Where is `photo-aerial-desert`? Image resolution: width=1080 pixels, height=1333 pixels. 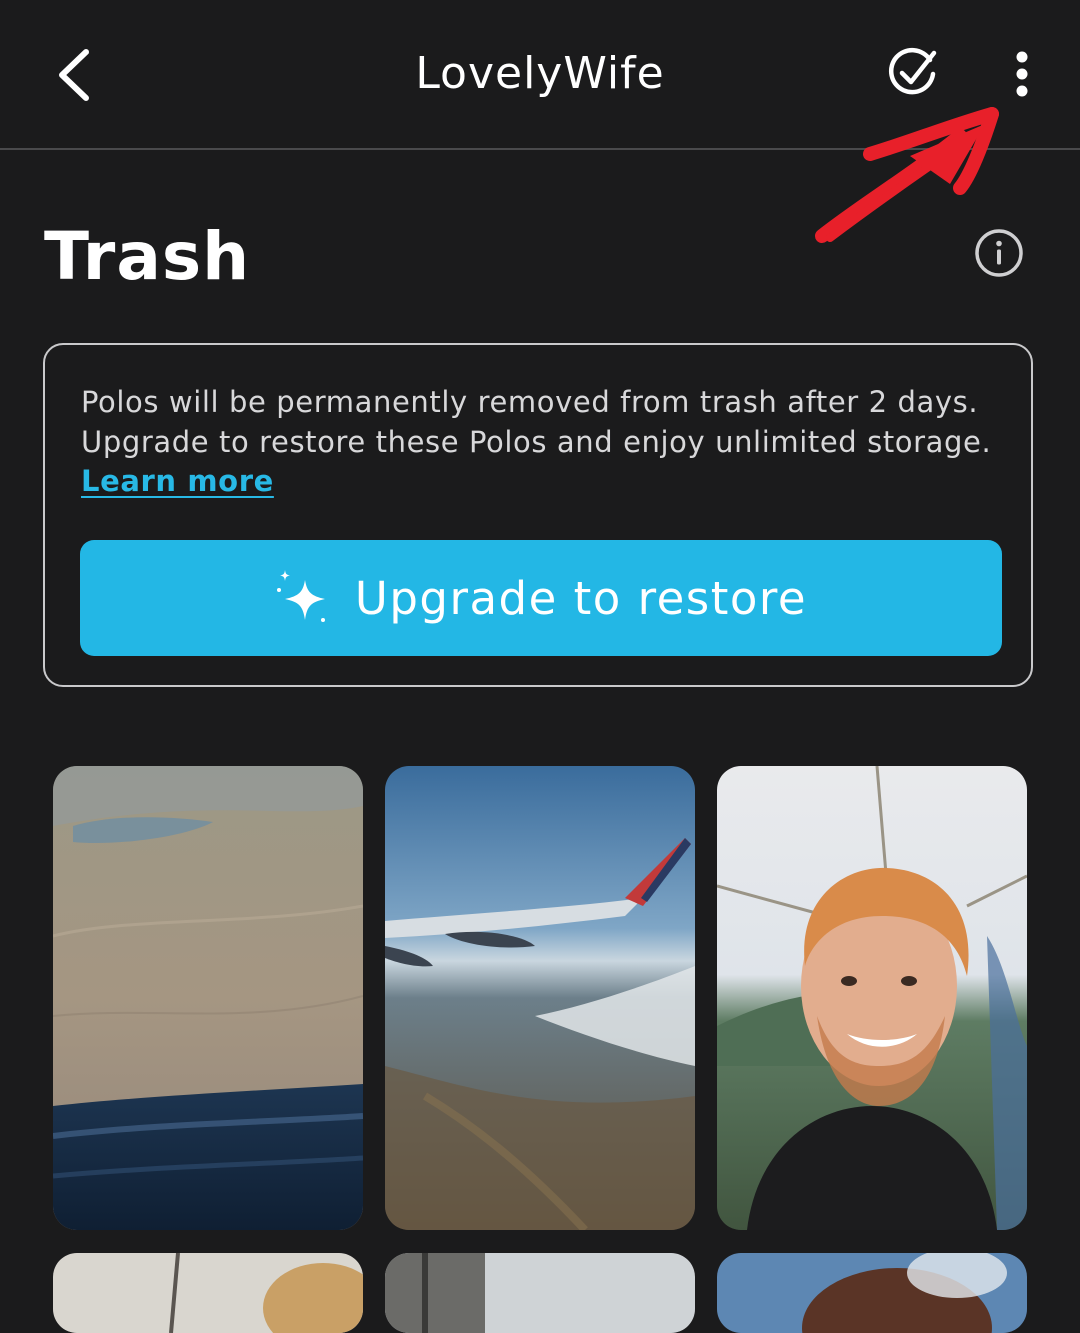 photo-aerial-desert is located at coordinates (208, 998).